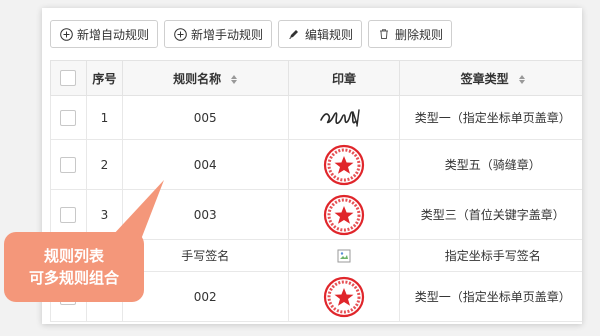 The width and height of the screenshot is (600, 336). I want to click on row-seal-type: 类型五（骑缝章）, so click(490, 164).